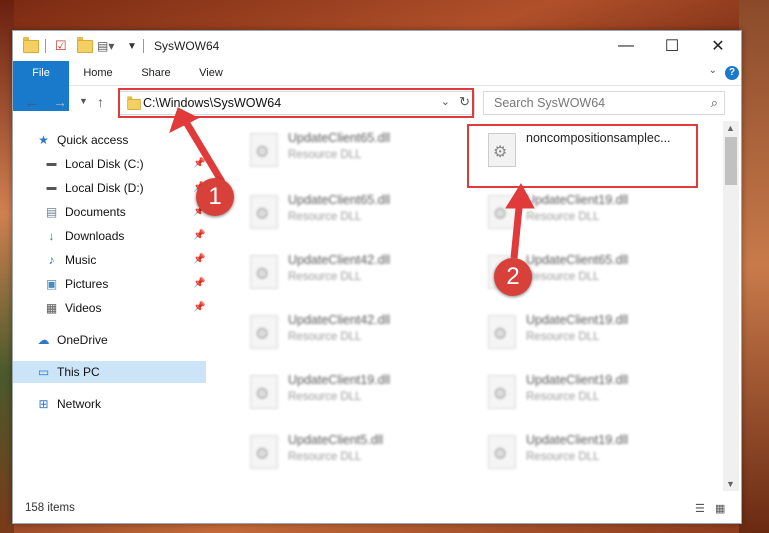 The width and height of the screenshot is (769, 533). What do you see at coordinates (109, 284) in the screenshot?
I see `sidebar-item-pictures: ▣ Pictures 📌` at bounding box center [109, 284].